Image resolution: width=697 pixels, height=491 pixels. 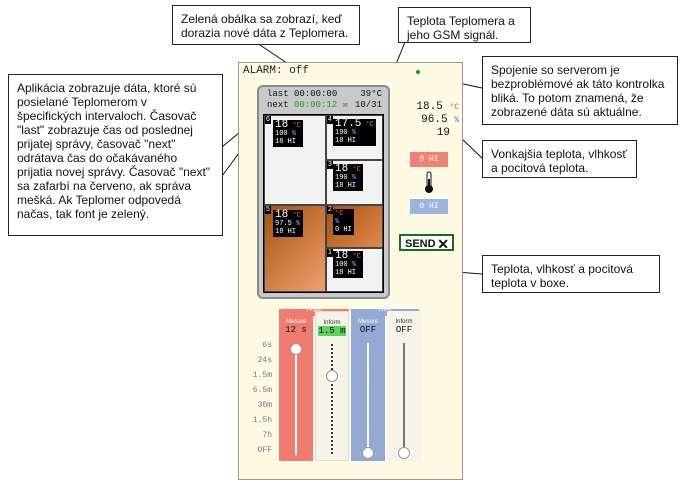 I want to click on heat-index-bottom: 0 HI, so click(x=429, y=206).